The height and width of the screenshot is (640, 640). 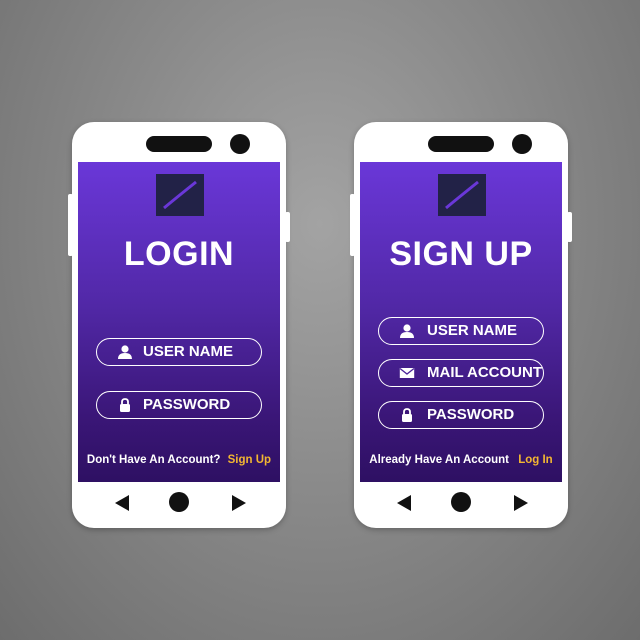 I want to click on footer-text: Already Have An Account, so click(x=439, y=460).